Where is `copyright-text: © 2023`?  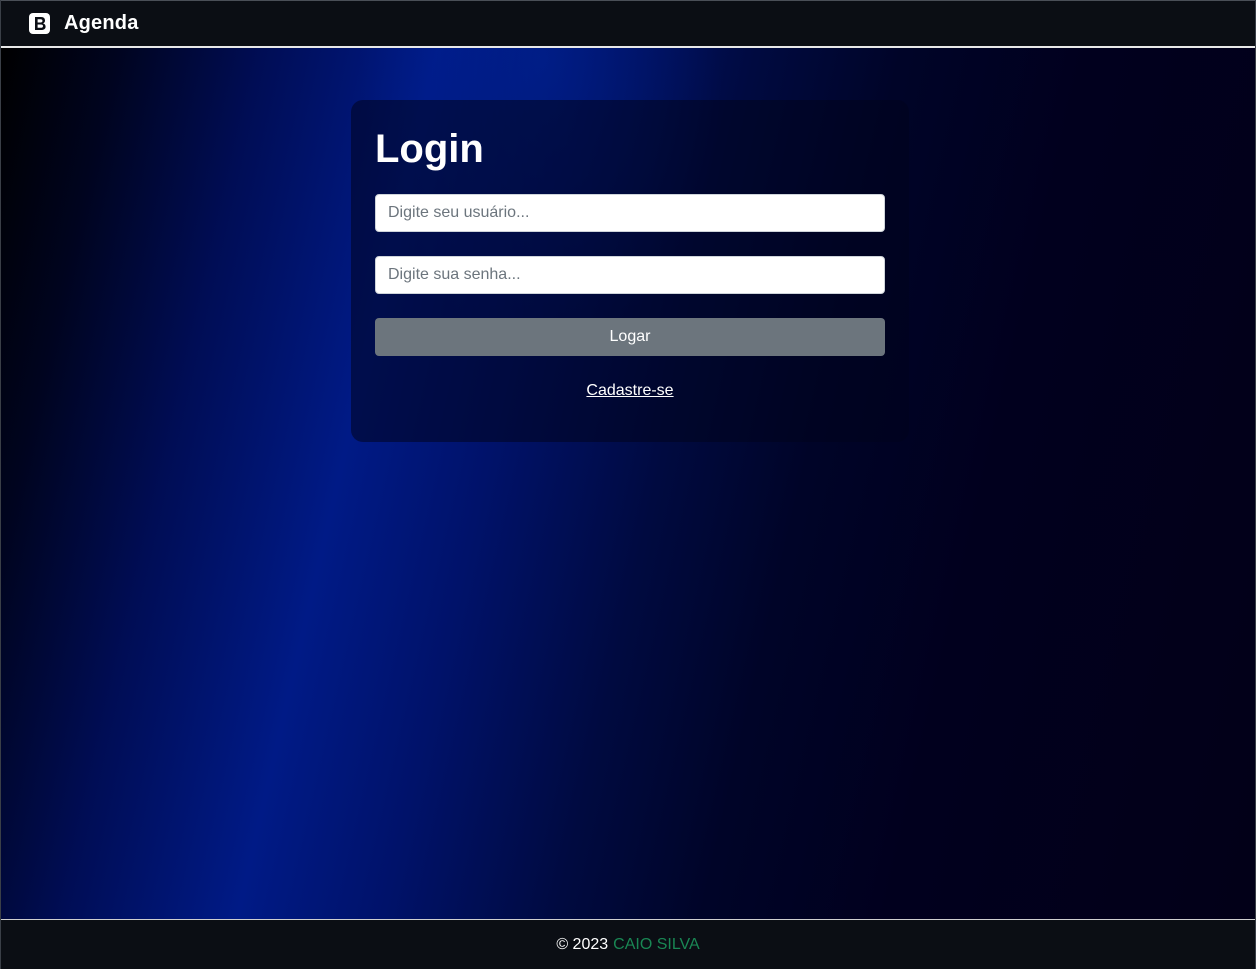
copyright-text: © 2023 is located at coordinates (582, 944).